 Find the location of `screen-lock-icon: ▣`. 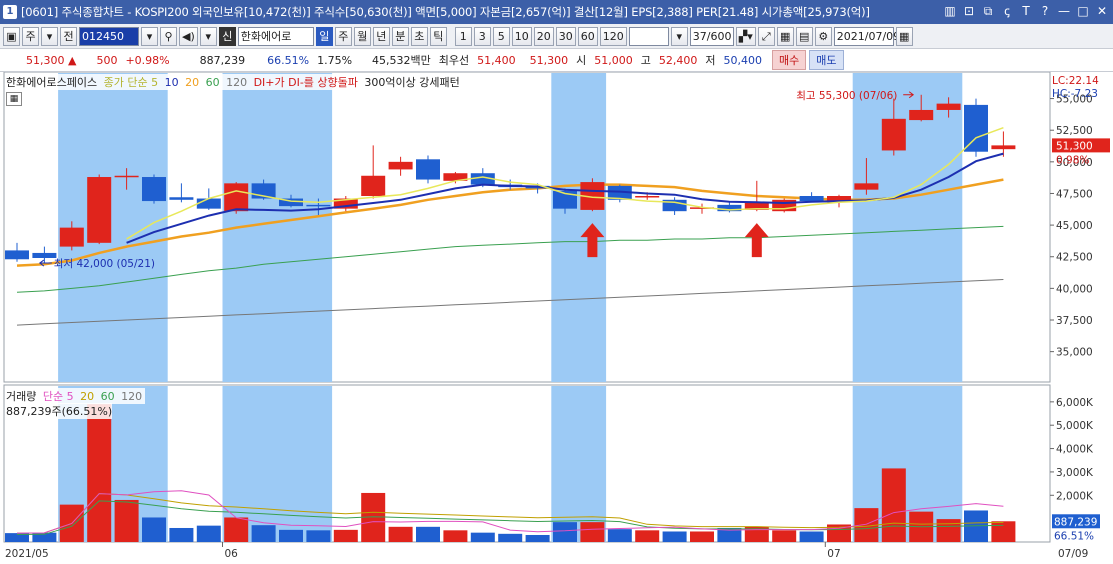

screen-lock-icon: ▣ is located at coordinates (11, 36).